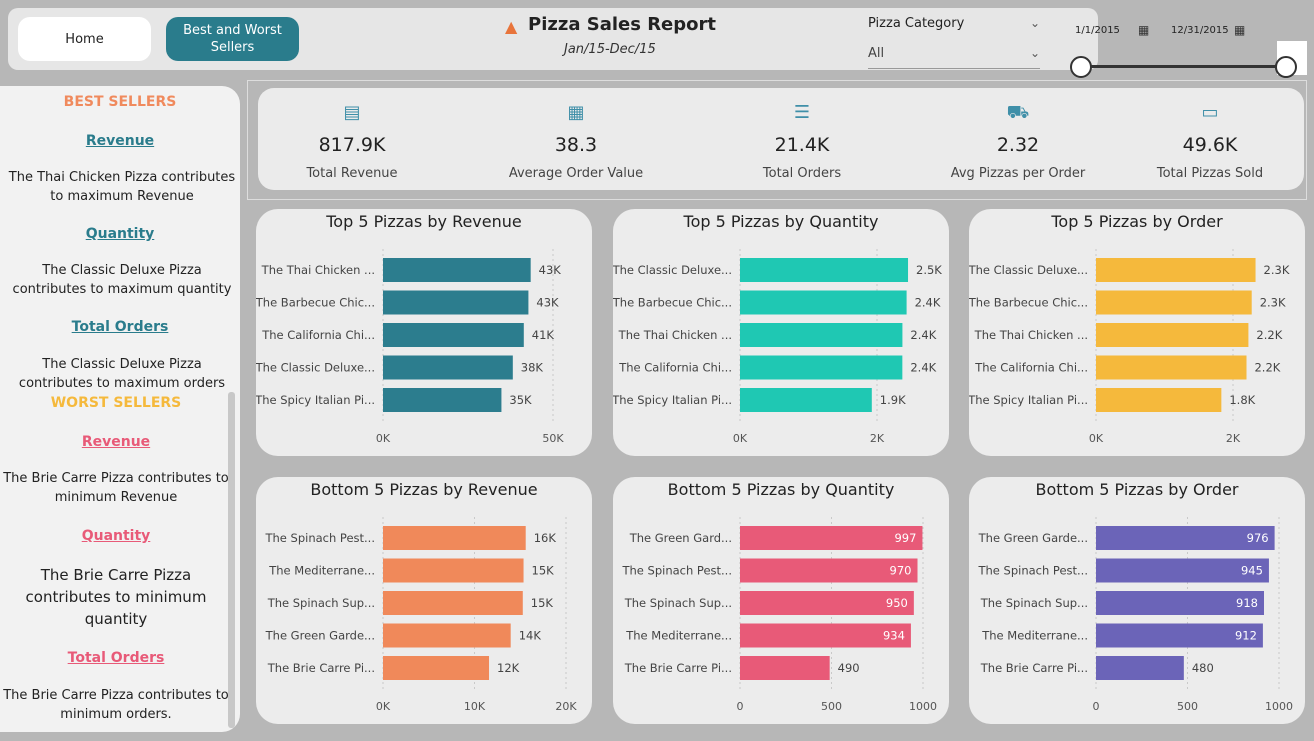  What do you see at coordinates (1277, 270) in the screenshot?
I see `data-label: 2.3K` at bounding box center [1277, 270].